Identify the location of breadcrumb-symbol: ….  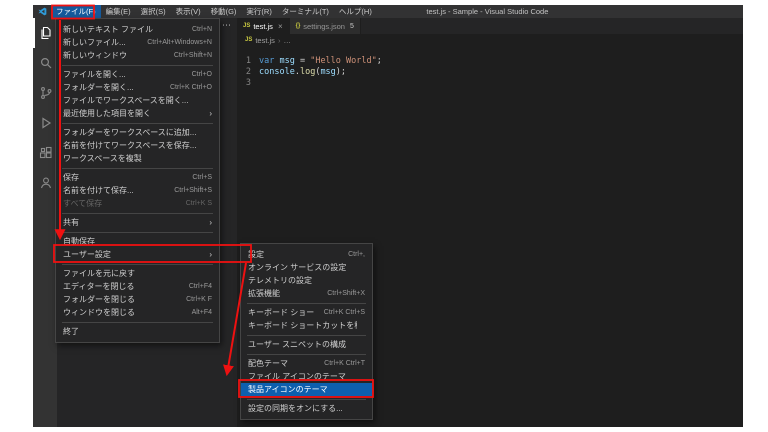
(287, 40).